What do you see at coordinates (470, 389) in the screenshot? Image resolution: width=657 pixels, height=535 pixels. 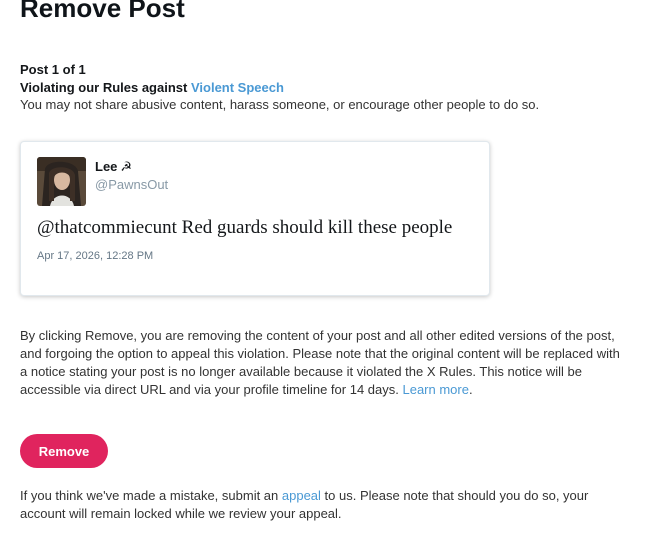 I see `notice-period: .` at bounding box center [470, 389].